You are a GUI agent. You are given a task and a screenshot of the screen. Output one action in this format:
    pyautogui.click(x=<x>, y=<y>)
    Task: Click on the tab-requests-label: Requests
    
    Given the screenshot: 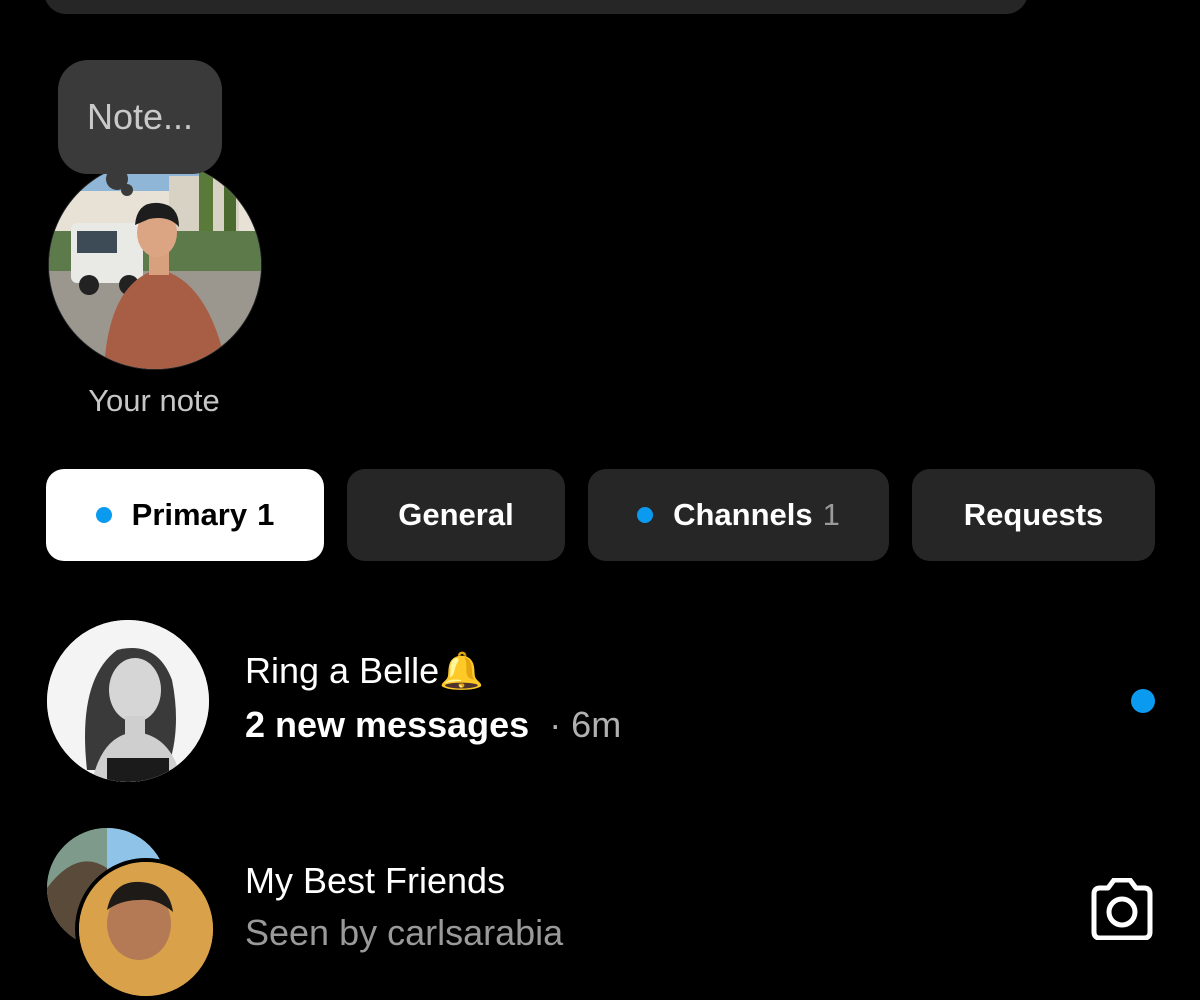 What is the action you would take?
    pyautogui.click(x=1033, y=514)
    